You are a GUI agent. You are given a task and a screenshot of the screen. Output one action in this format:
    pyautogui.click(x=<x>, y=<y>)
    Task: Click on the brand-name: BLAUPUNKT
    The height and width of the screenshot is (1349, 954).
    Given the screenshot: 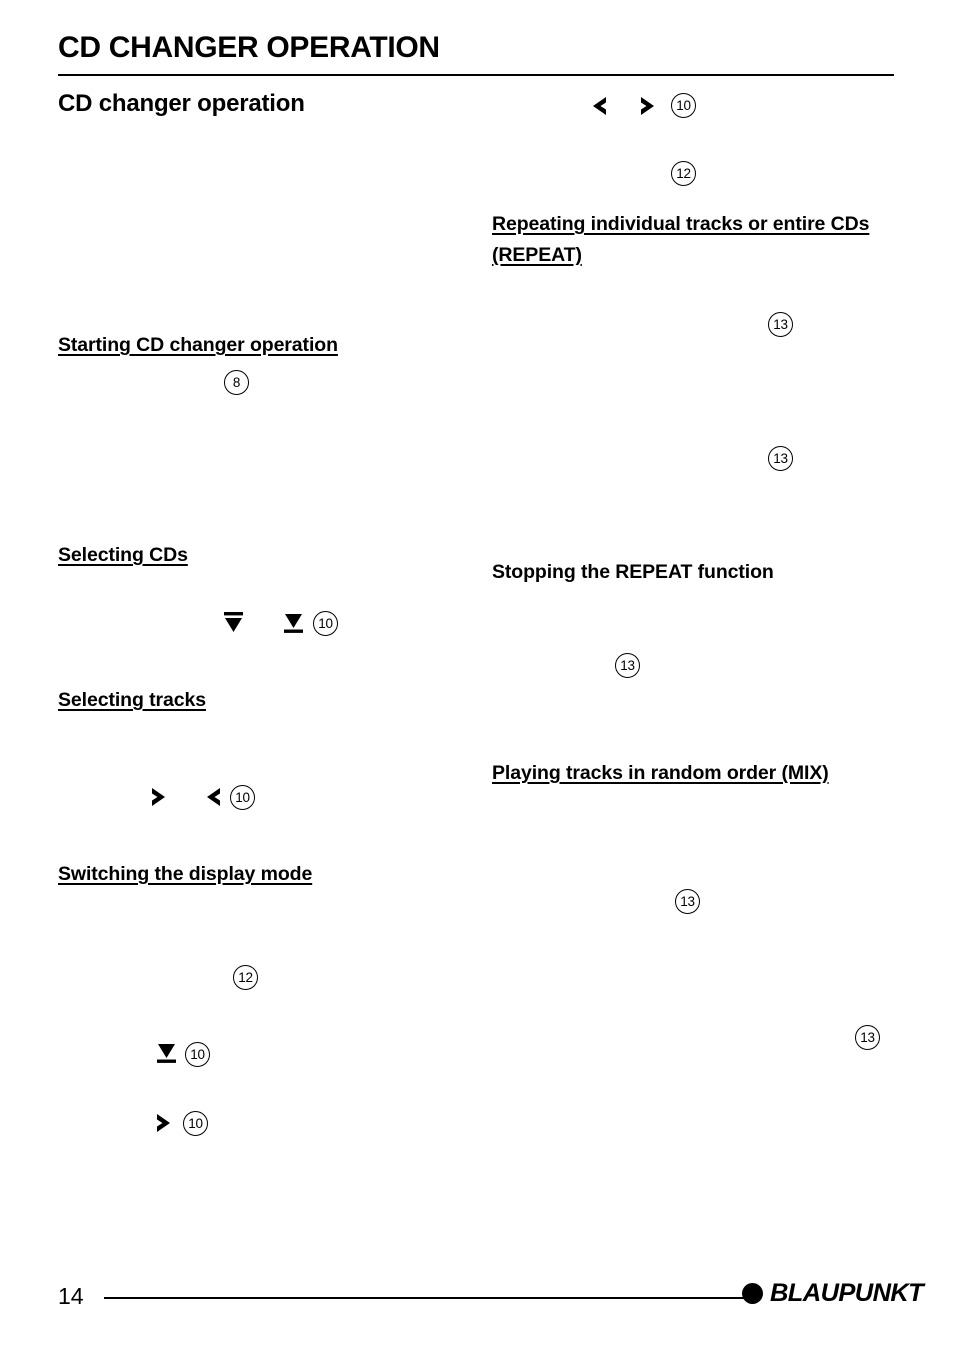 What is the action you would take?
    pyautogui.click(x=847, y=1293)
    